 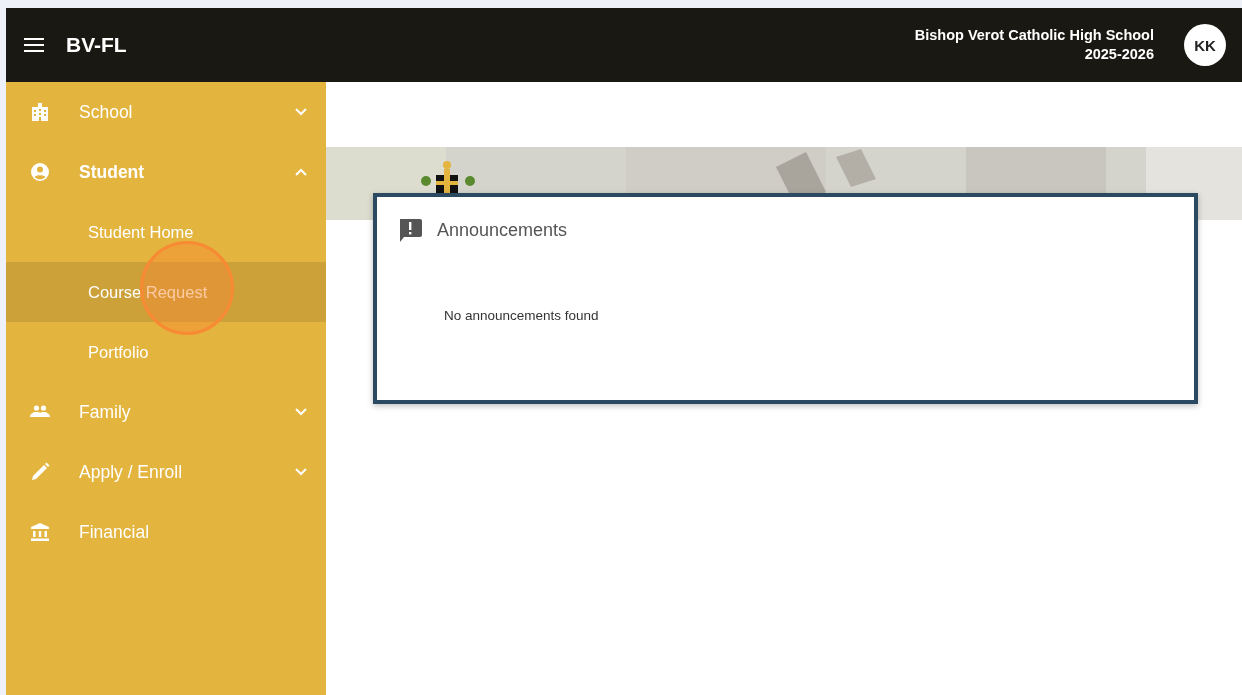 What do you see at coordinates (522, 315) in the screenshot?
I see `empty-message: No announcements found` at bounding box center [522, 315].